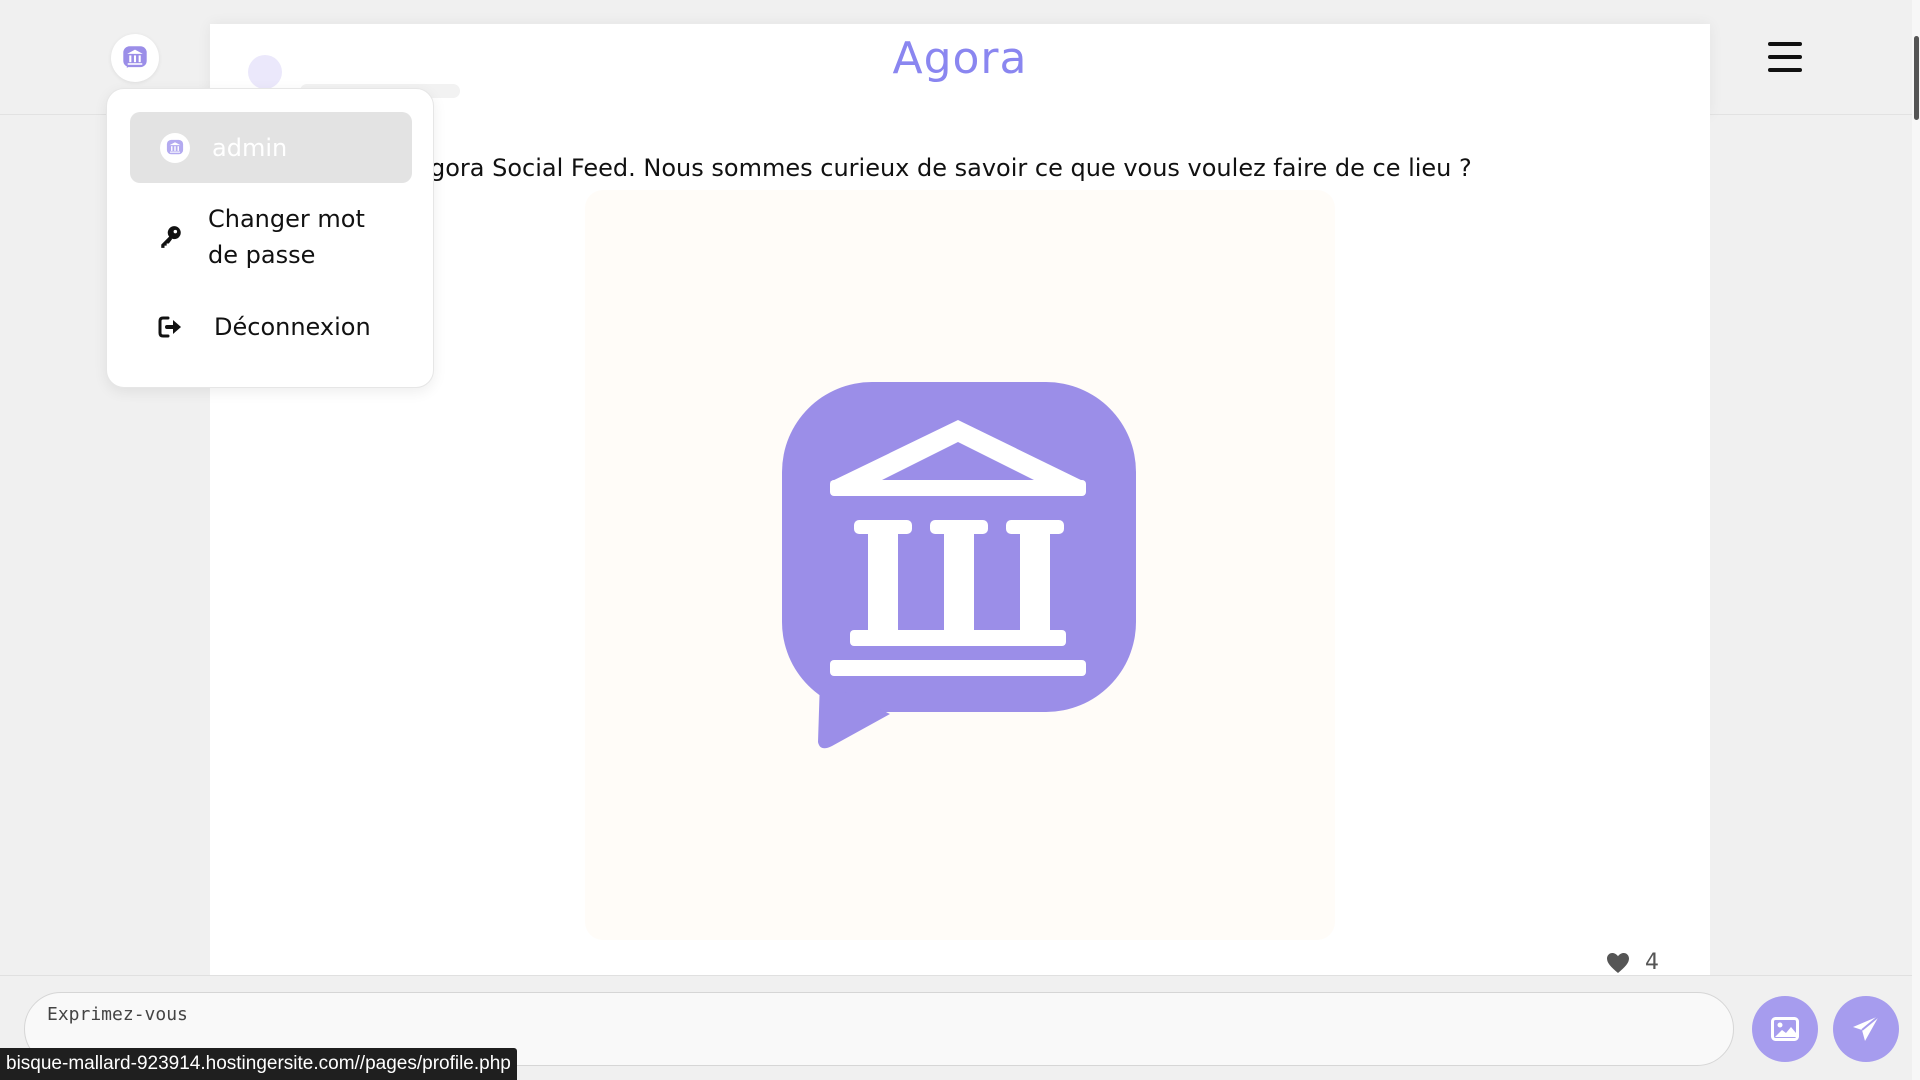  I want to click on post-author-avatar, so click(265, 72).